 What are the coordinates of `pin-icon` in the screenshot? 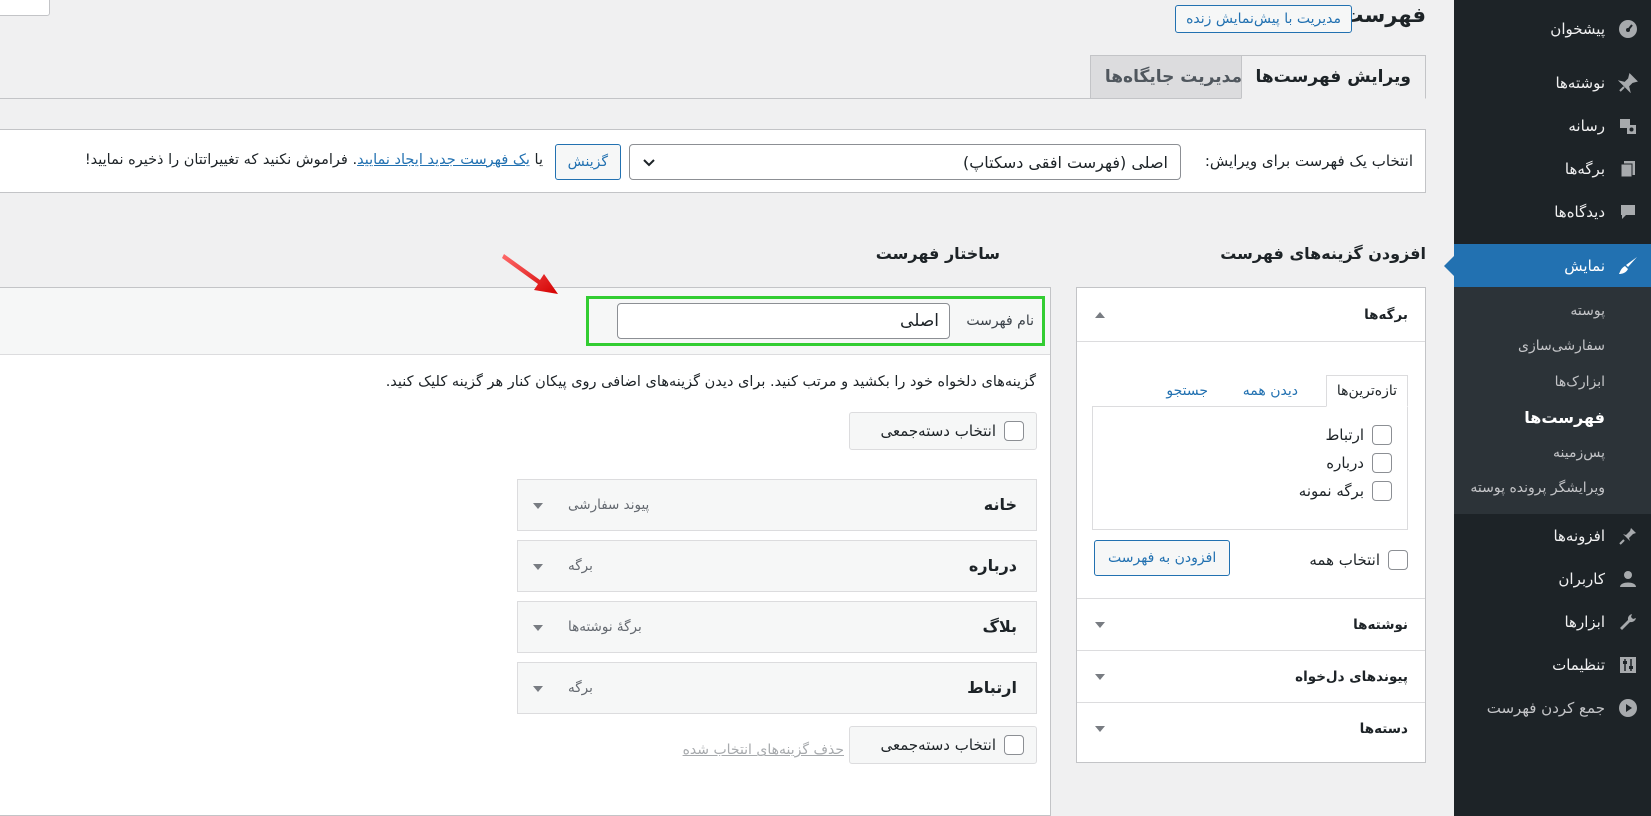 It's located at (1628, 83).